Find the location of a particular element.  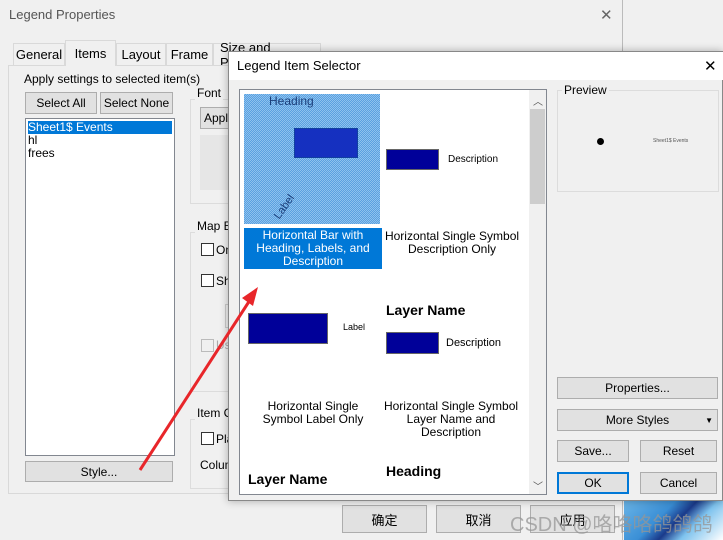

watermark: CSDN @咯咯咯鸽鸽鸽 is located at coordinates (611, 525).